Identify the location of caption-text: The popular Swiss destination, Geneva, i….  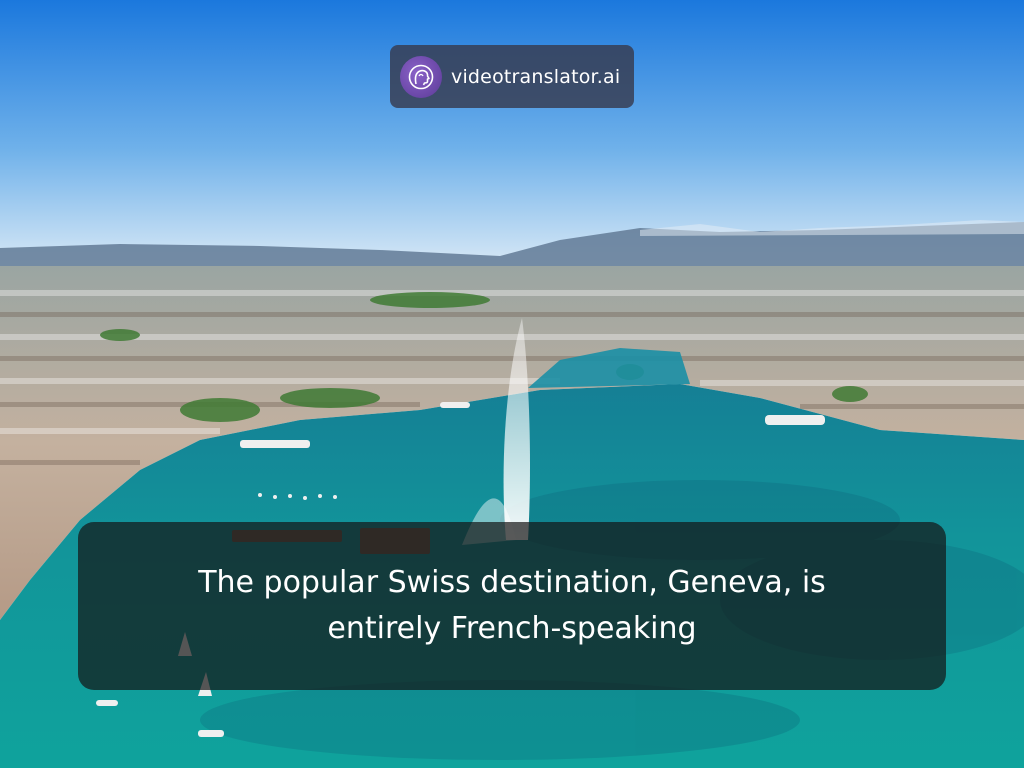
(512, 605).